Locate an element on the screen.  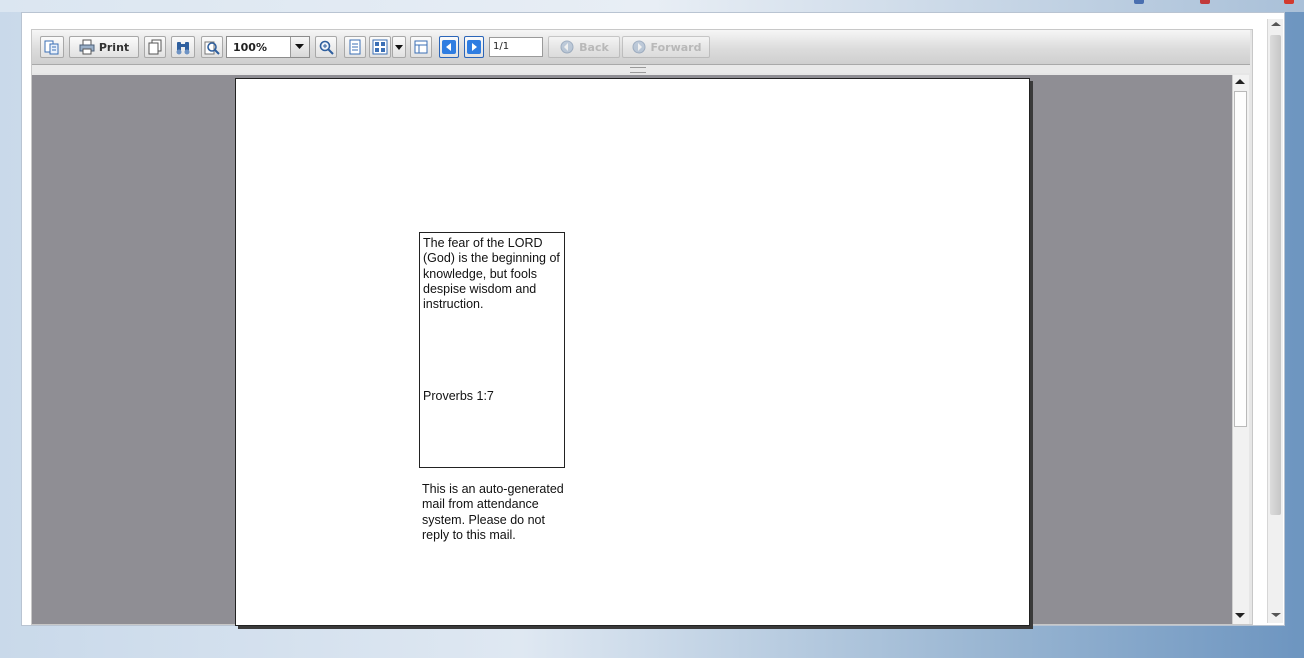
window-scrollbar is located at coordinates (1275, 321).